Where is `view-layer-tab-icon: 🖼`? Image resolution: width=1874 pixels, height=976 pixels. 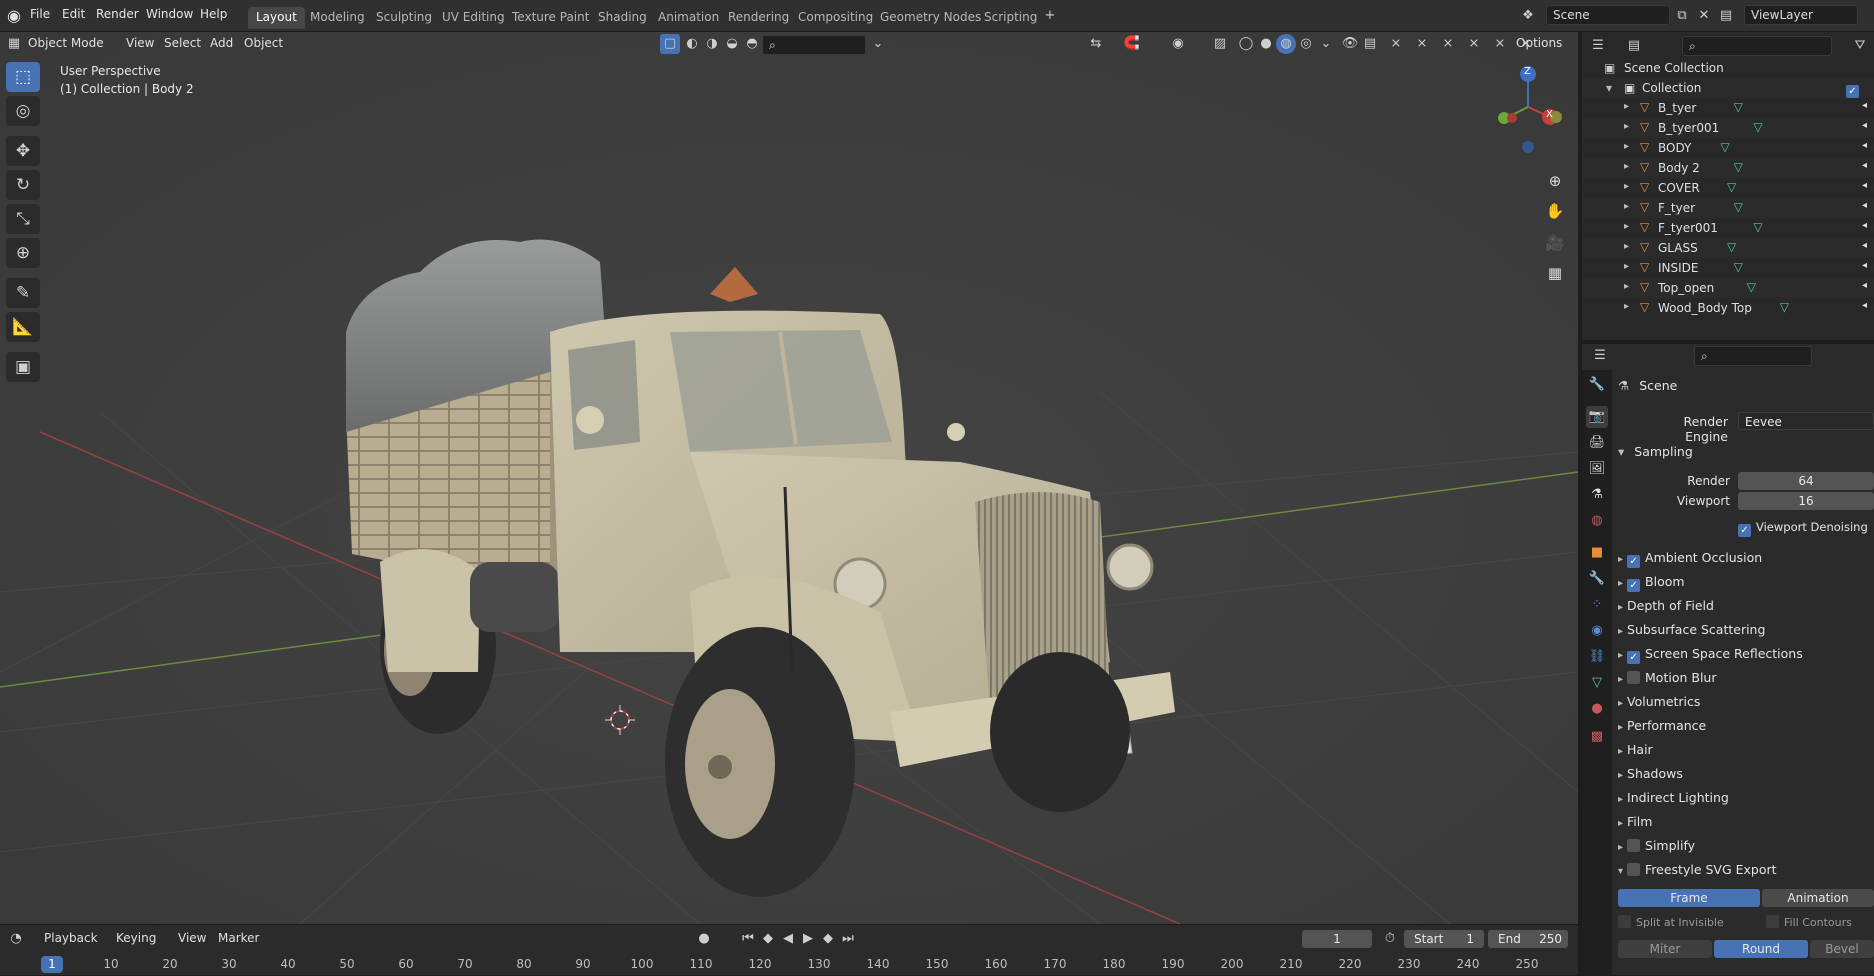
view-layer-tab-icon: 🖼 is located at coordinates (1597, 469).